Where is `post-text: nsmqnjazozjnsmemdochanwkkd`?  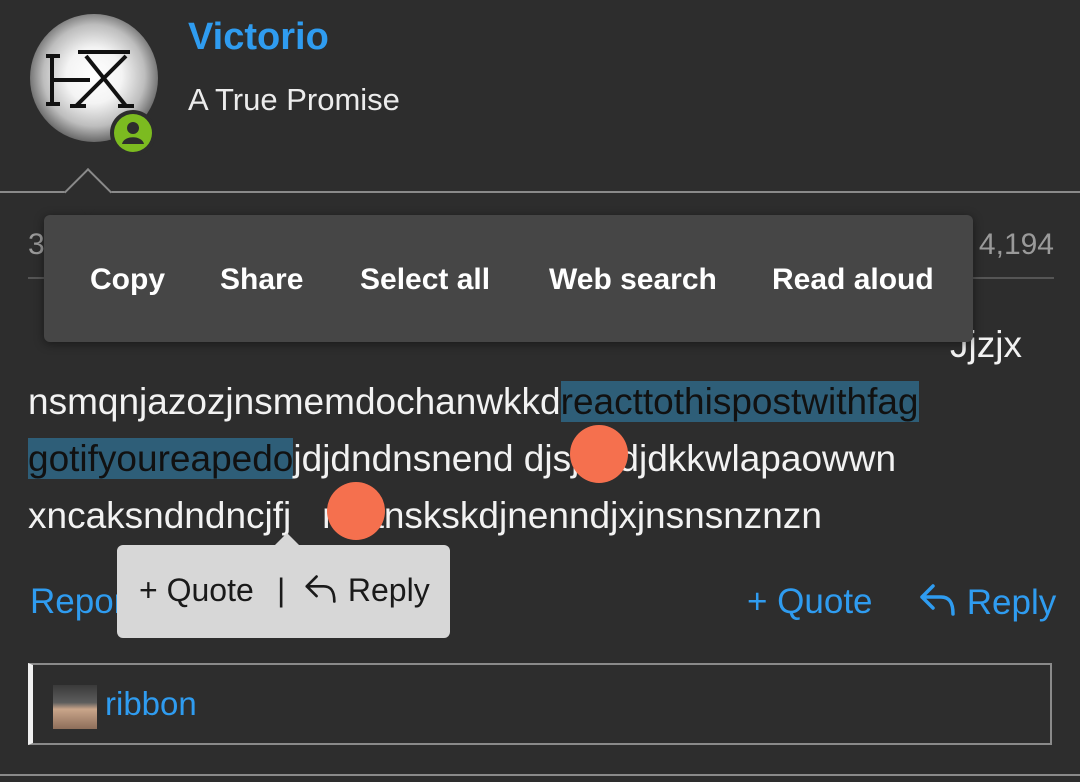
post-text: nsmqnjazozjnsmemdochanwkkd is located at coordinates (294, 401).